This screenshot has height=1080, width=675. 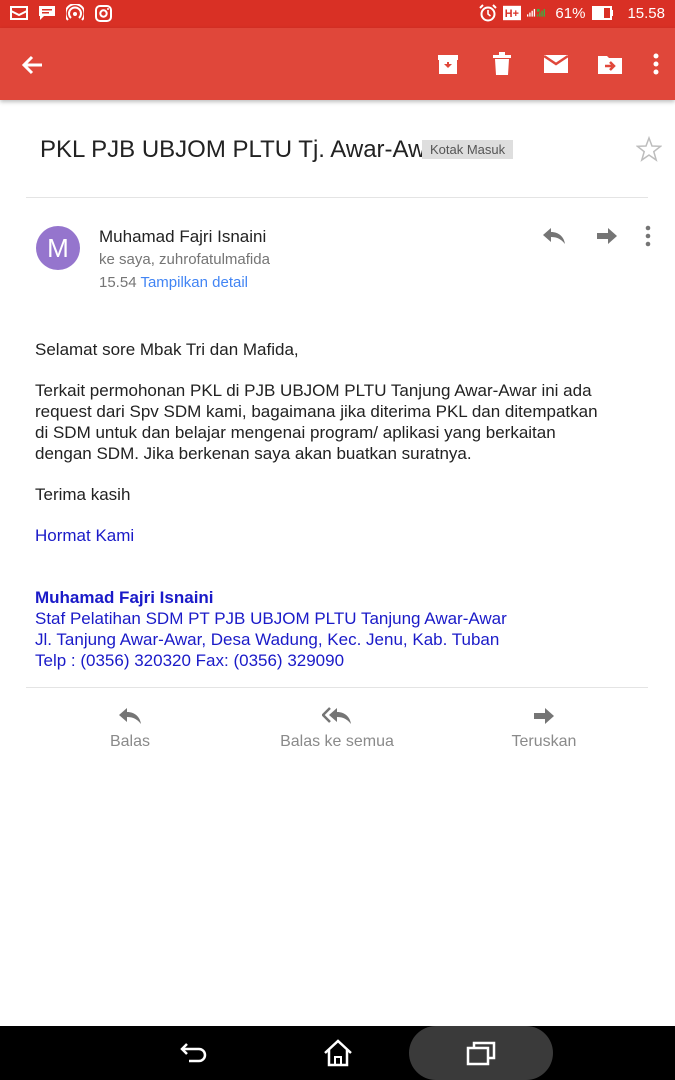 What do you see at coordinates (337, 716) in the screenshot?
I see `reply-all-icon` at bounding box center [337, 716].